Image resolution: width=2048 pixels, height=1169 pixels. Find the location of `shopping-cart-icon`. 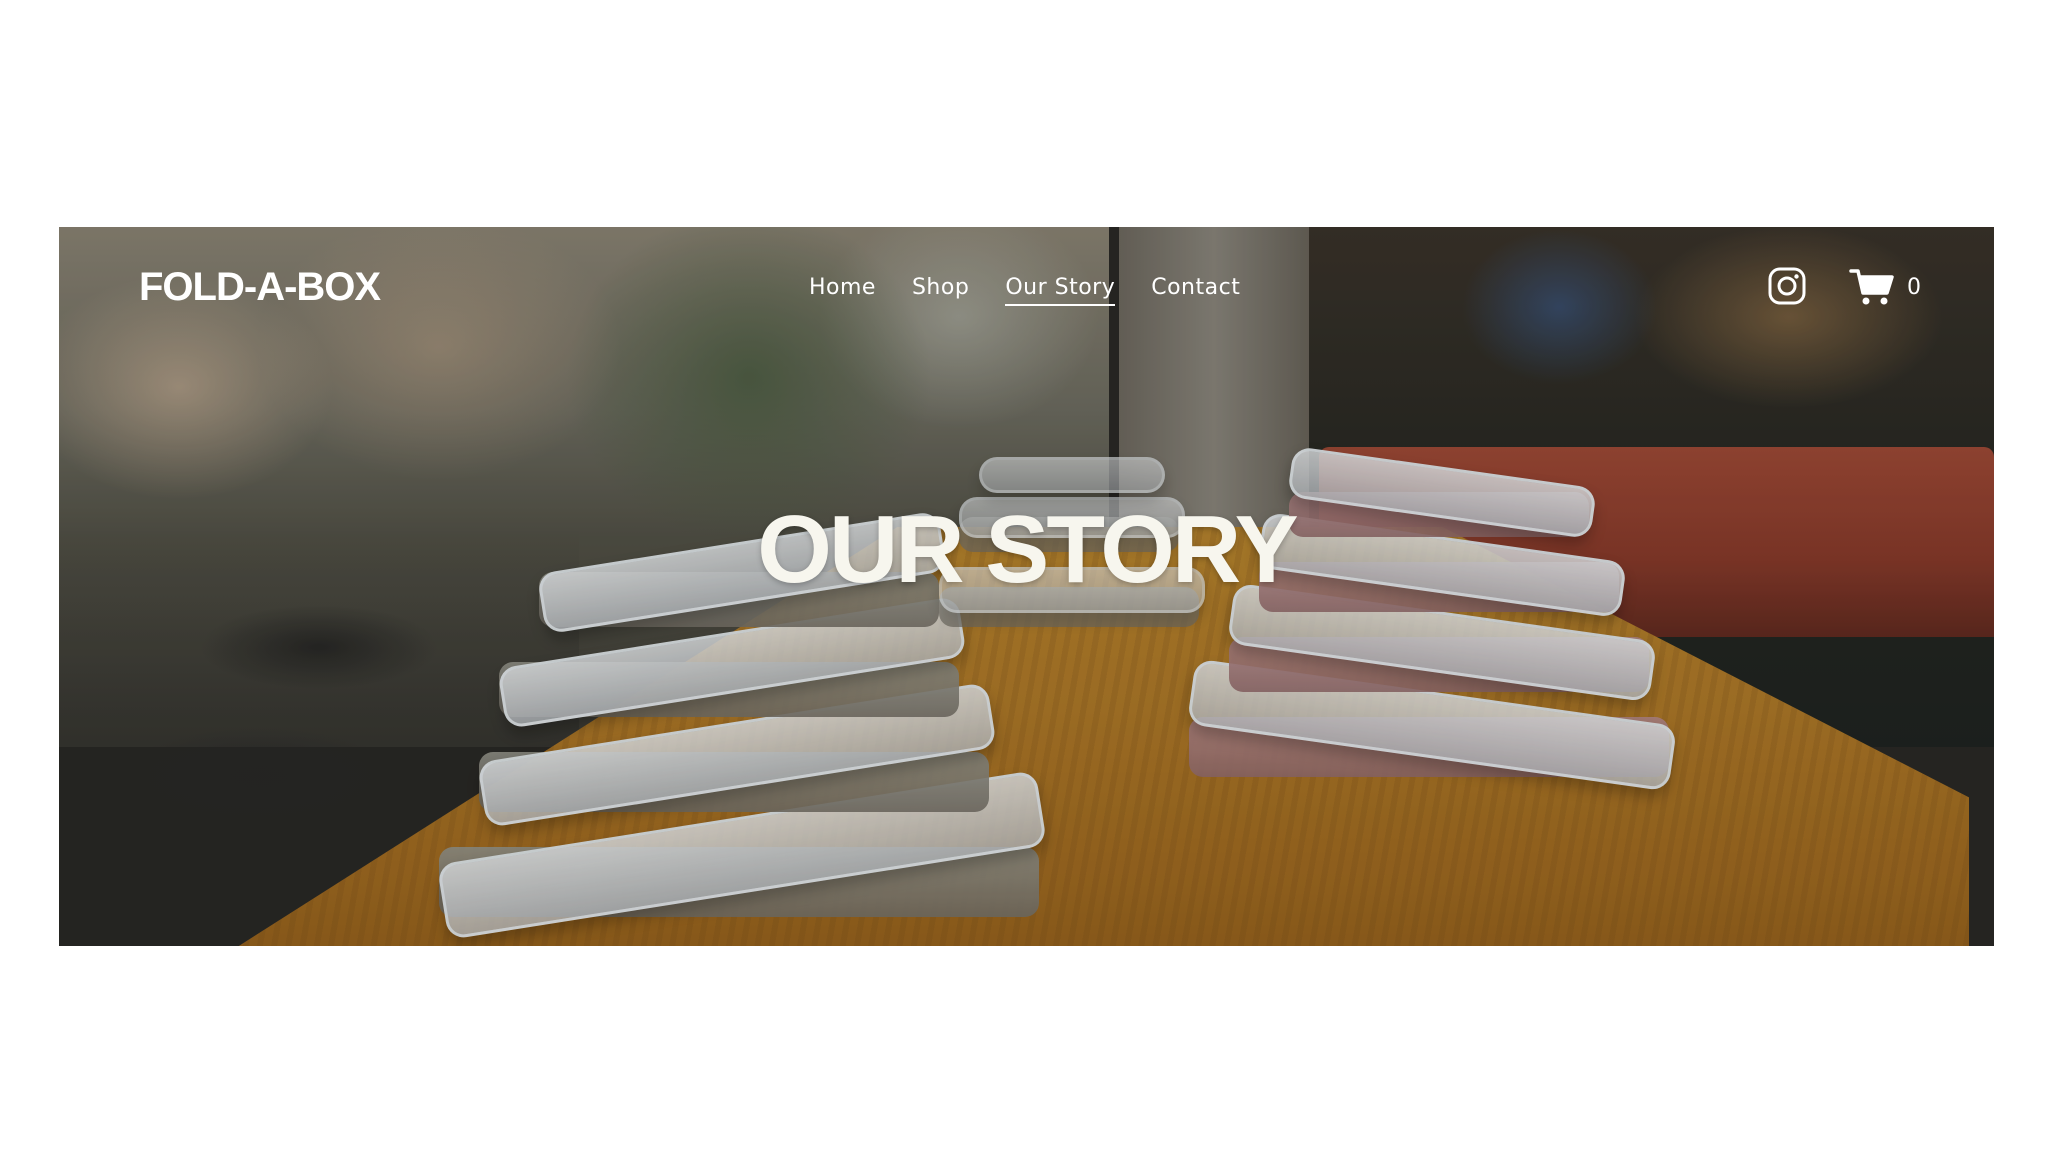

shopping-cart-icon is located at coordinates (1871, 287).